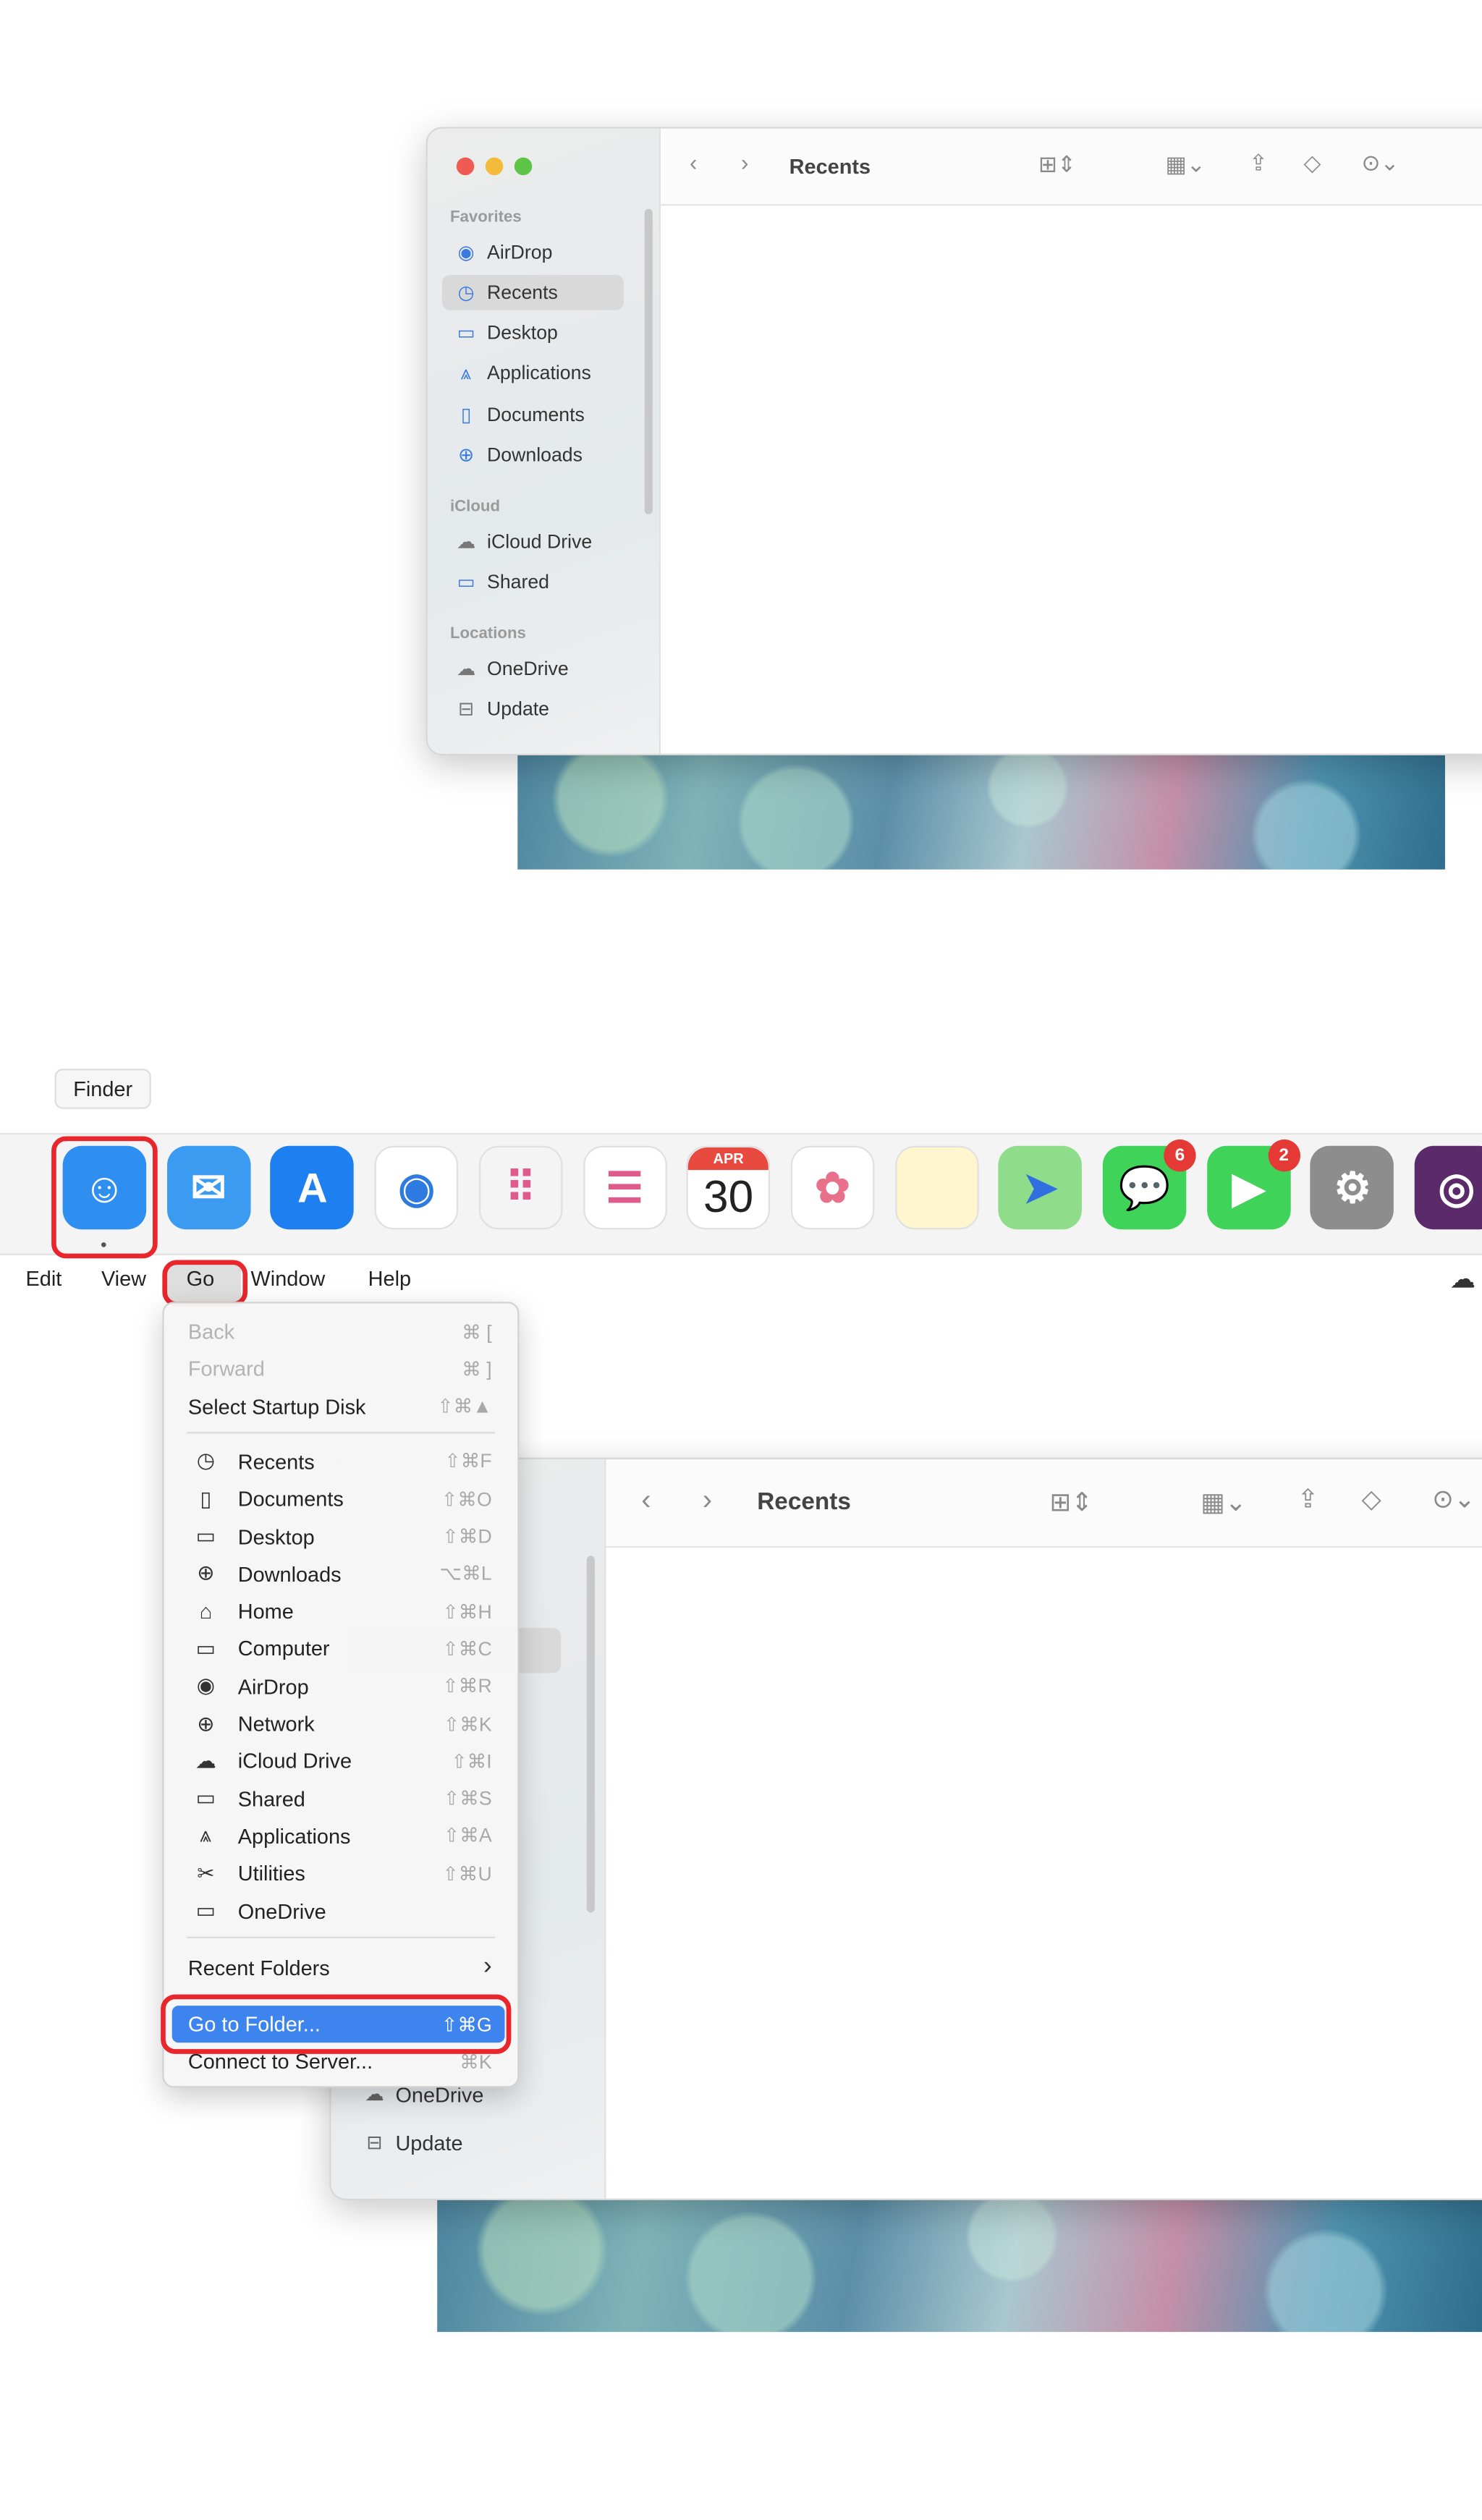 The height and width of the screenshot is (2520, 1482). What do you see at coordinates (467, 1649) in the screenshot?
I see `shortcut: ⇧⌘C` at bounding box center [467, 1649].